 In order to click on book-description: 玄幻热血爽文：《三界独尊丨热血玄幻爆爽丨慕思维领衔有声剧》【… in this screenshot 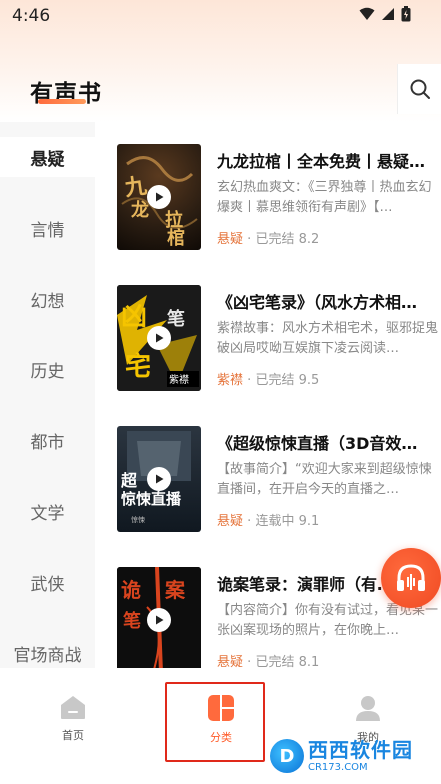, I will do `click(324, 197)`.